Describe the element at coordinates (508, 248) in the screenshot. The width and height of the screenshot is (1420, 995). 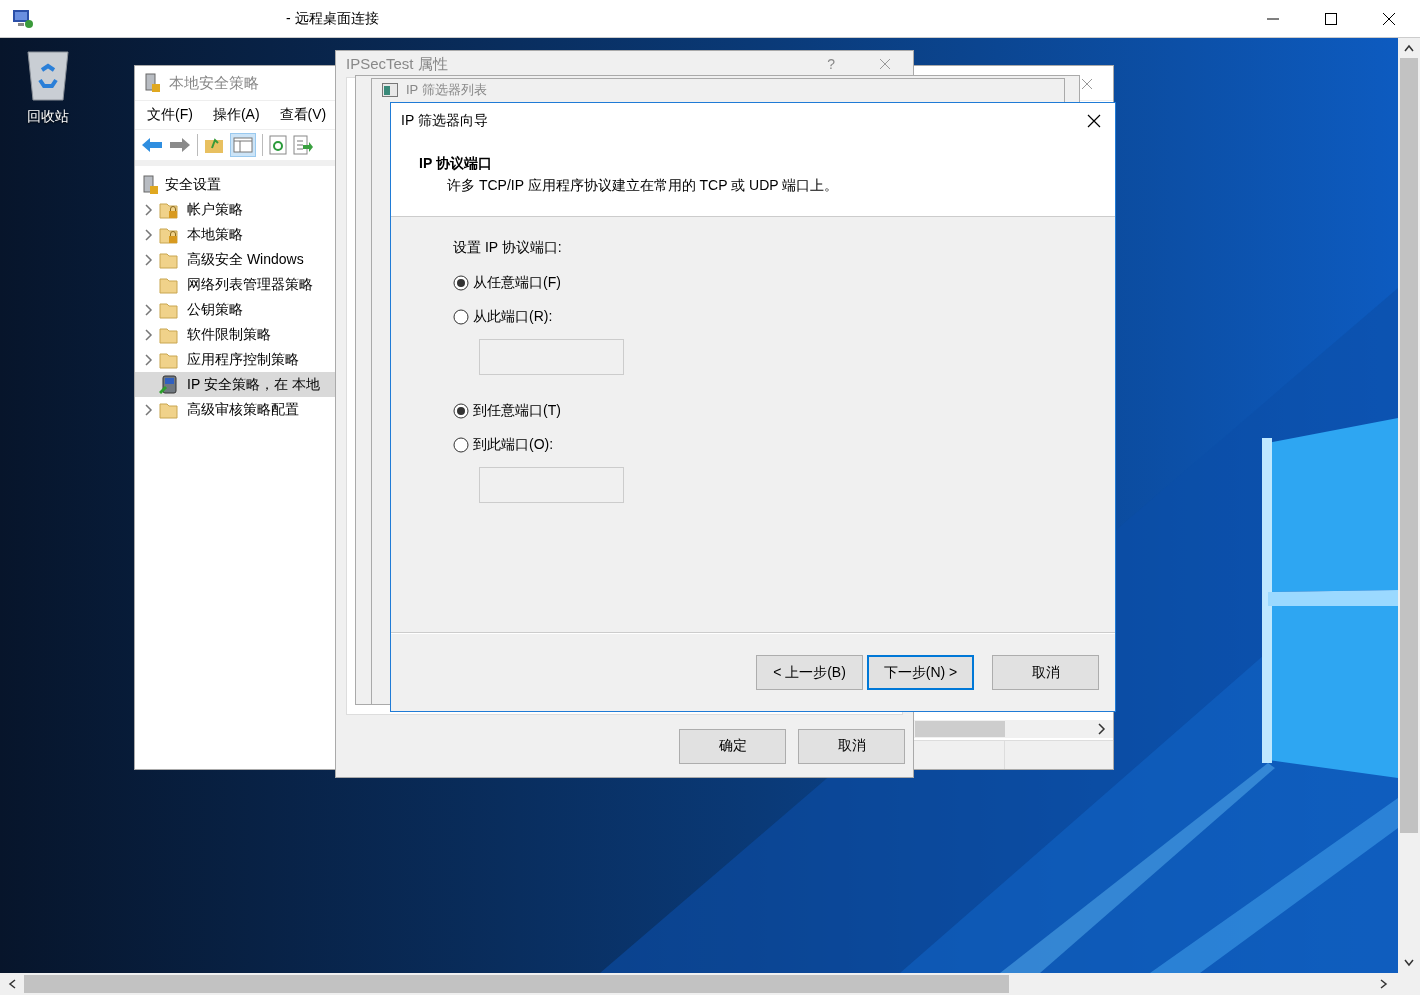
I see `prompt-label: 设置 IP 协议端口:` at that location.